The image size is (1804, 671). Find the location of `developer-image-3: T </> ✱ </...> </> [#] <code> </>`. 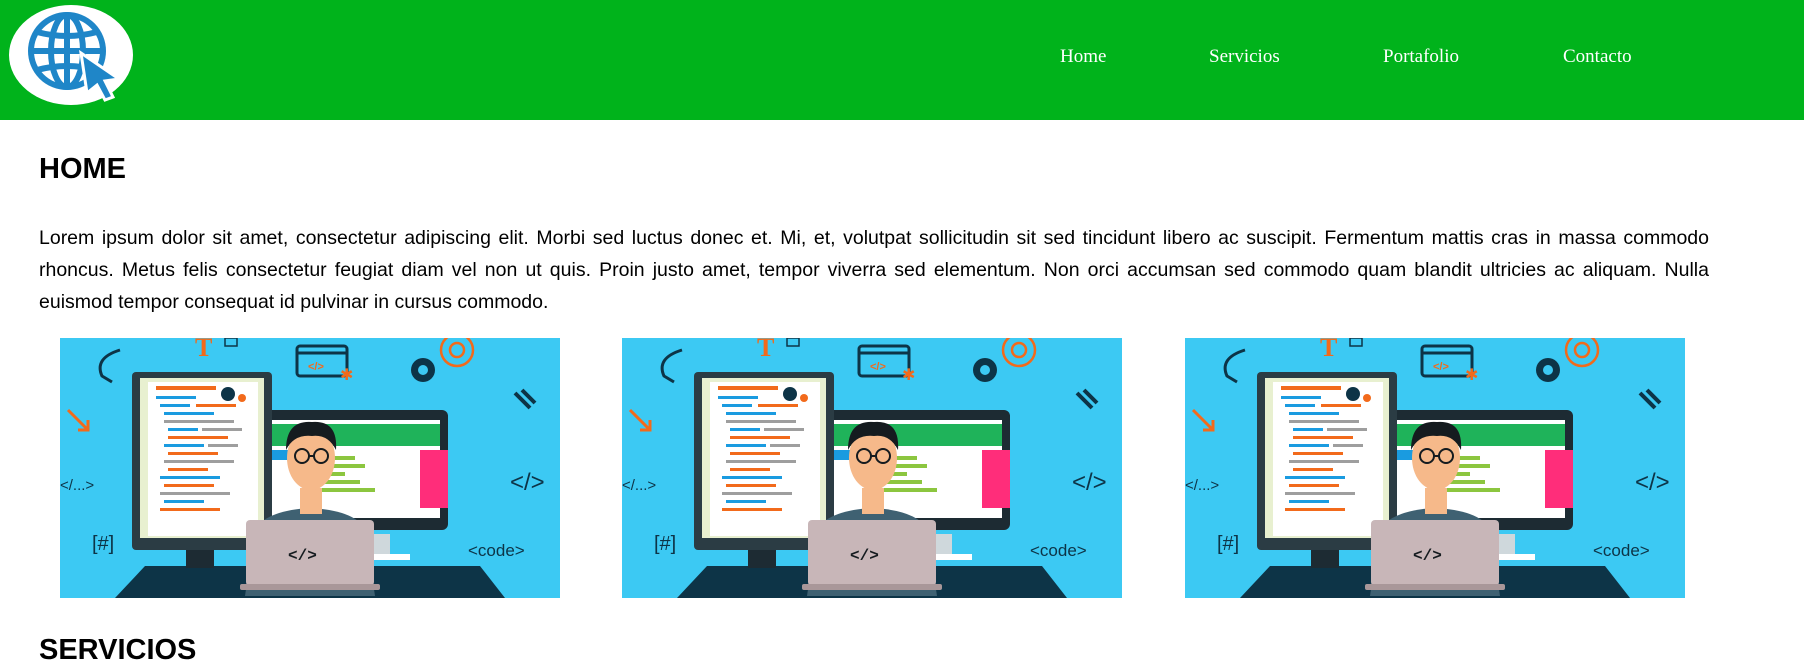

developer-image-3: T </> ✱ </...> </> [#] <code> </> is located at coordinates (1435, 468).